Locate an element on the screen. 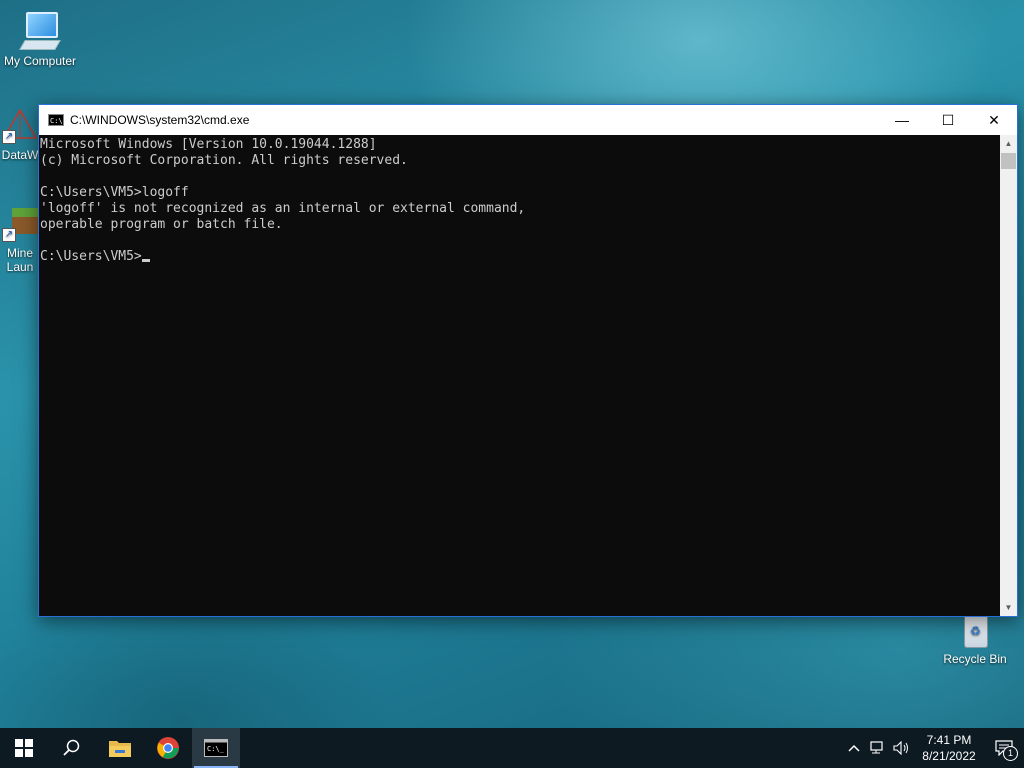  recycle-bin-icon: ♻ is located at coordinates (975, 630).